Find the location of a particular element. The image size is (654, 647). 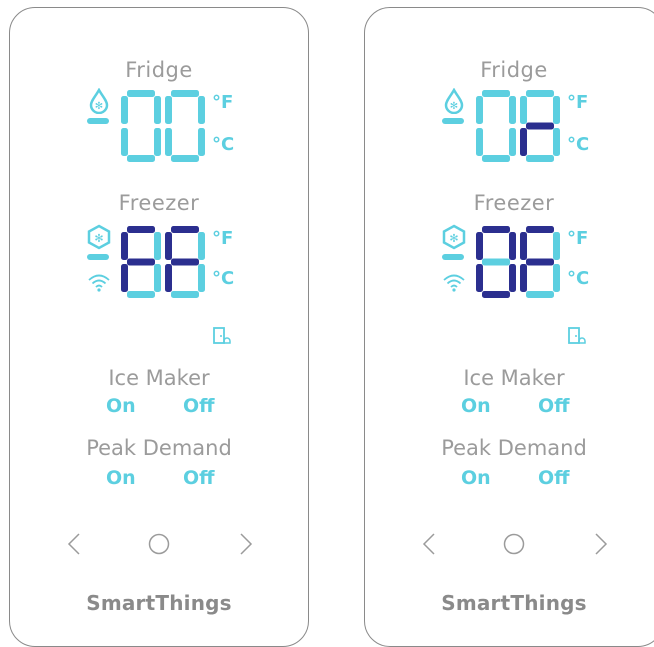

brand-logo-text: SmartThings is located at coordinates (159, 603).